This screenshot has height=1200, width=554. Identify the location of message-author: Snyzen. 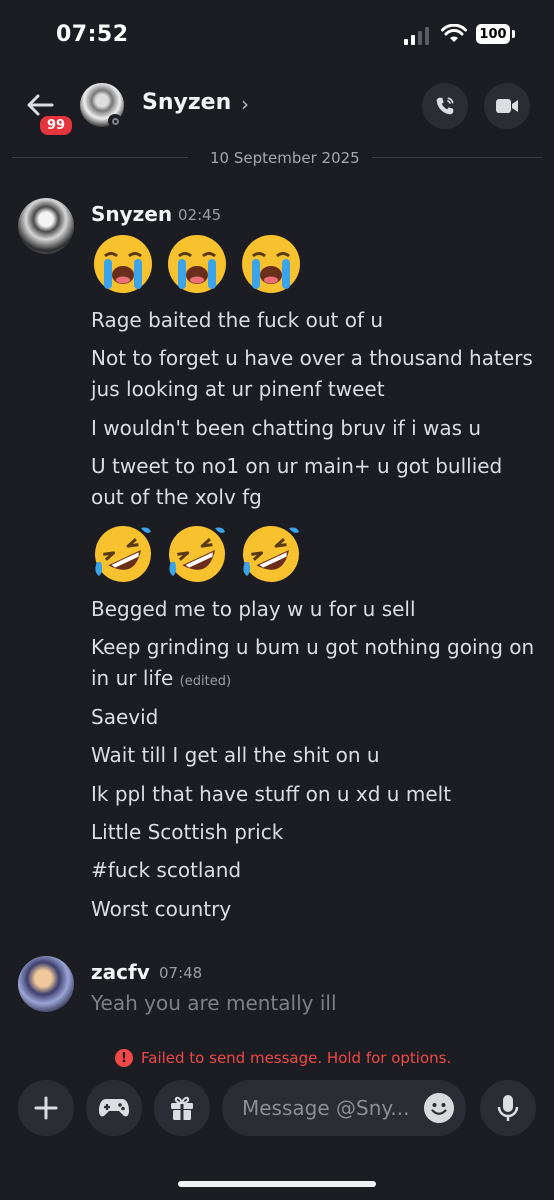
(131, 214).